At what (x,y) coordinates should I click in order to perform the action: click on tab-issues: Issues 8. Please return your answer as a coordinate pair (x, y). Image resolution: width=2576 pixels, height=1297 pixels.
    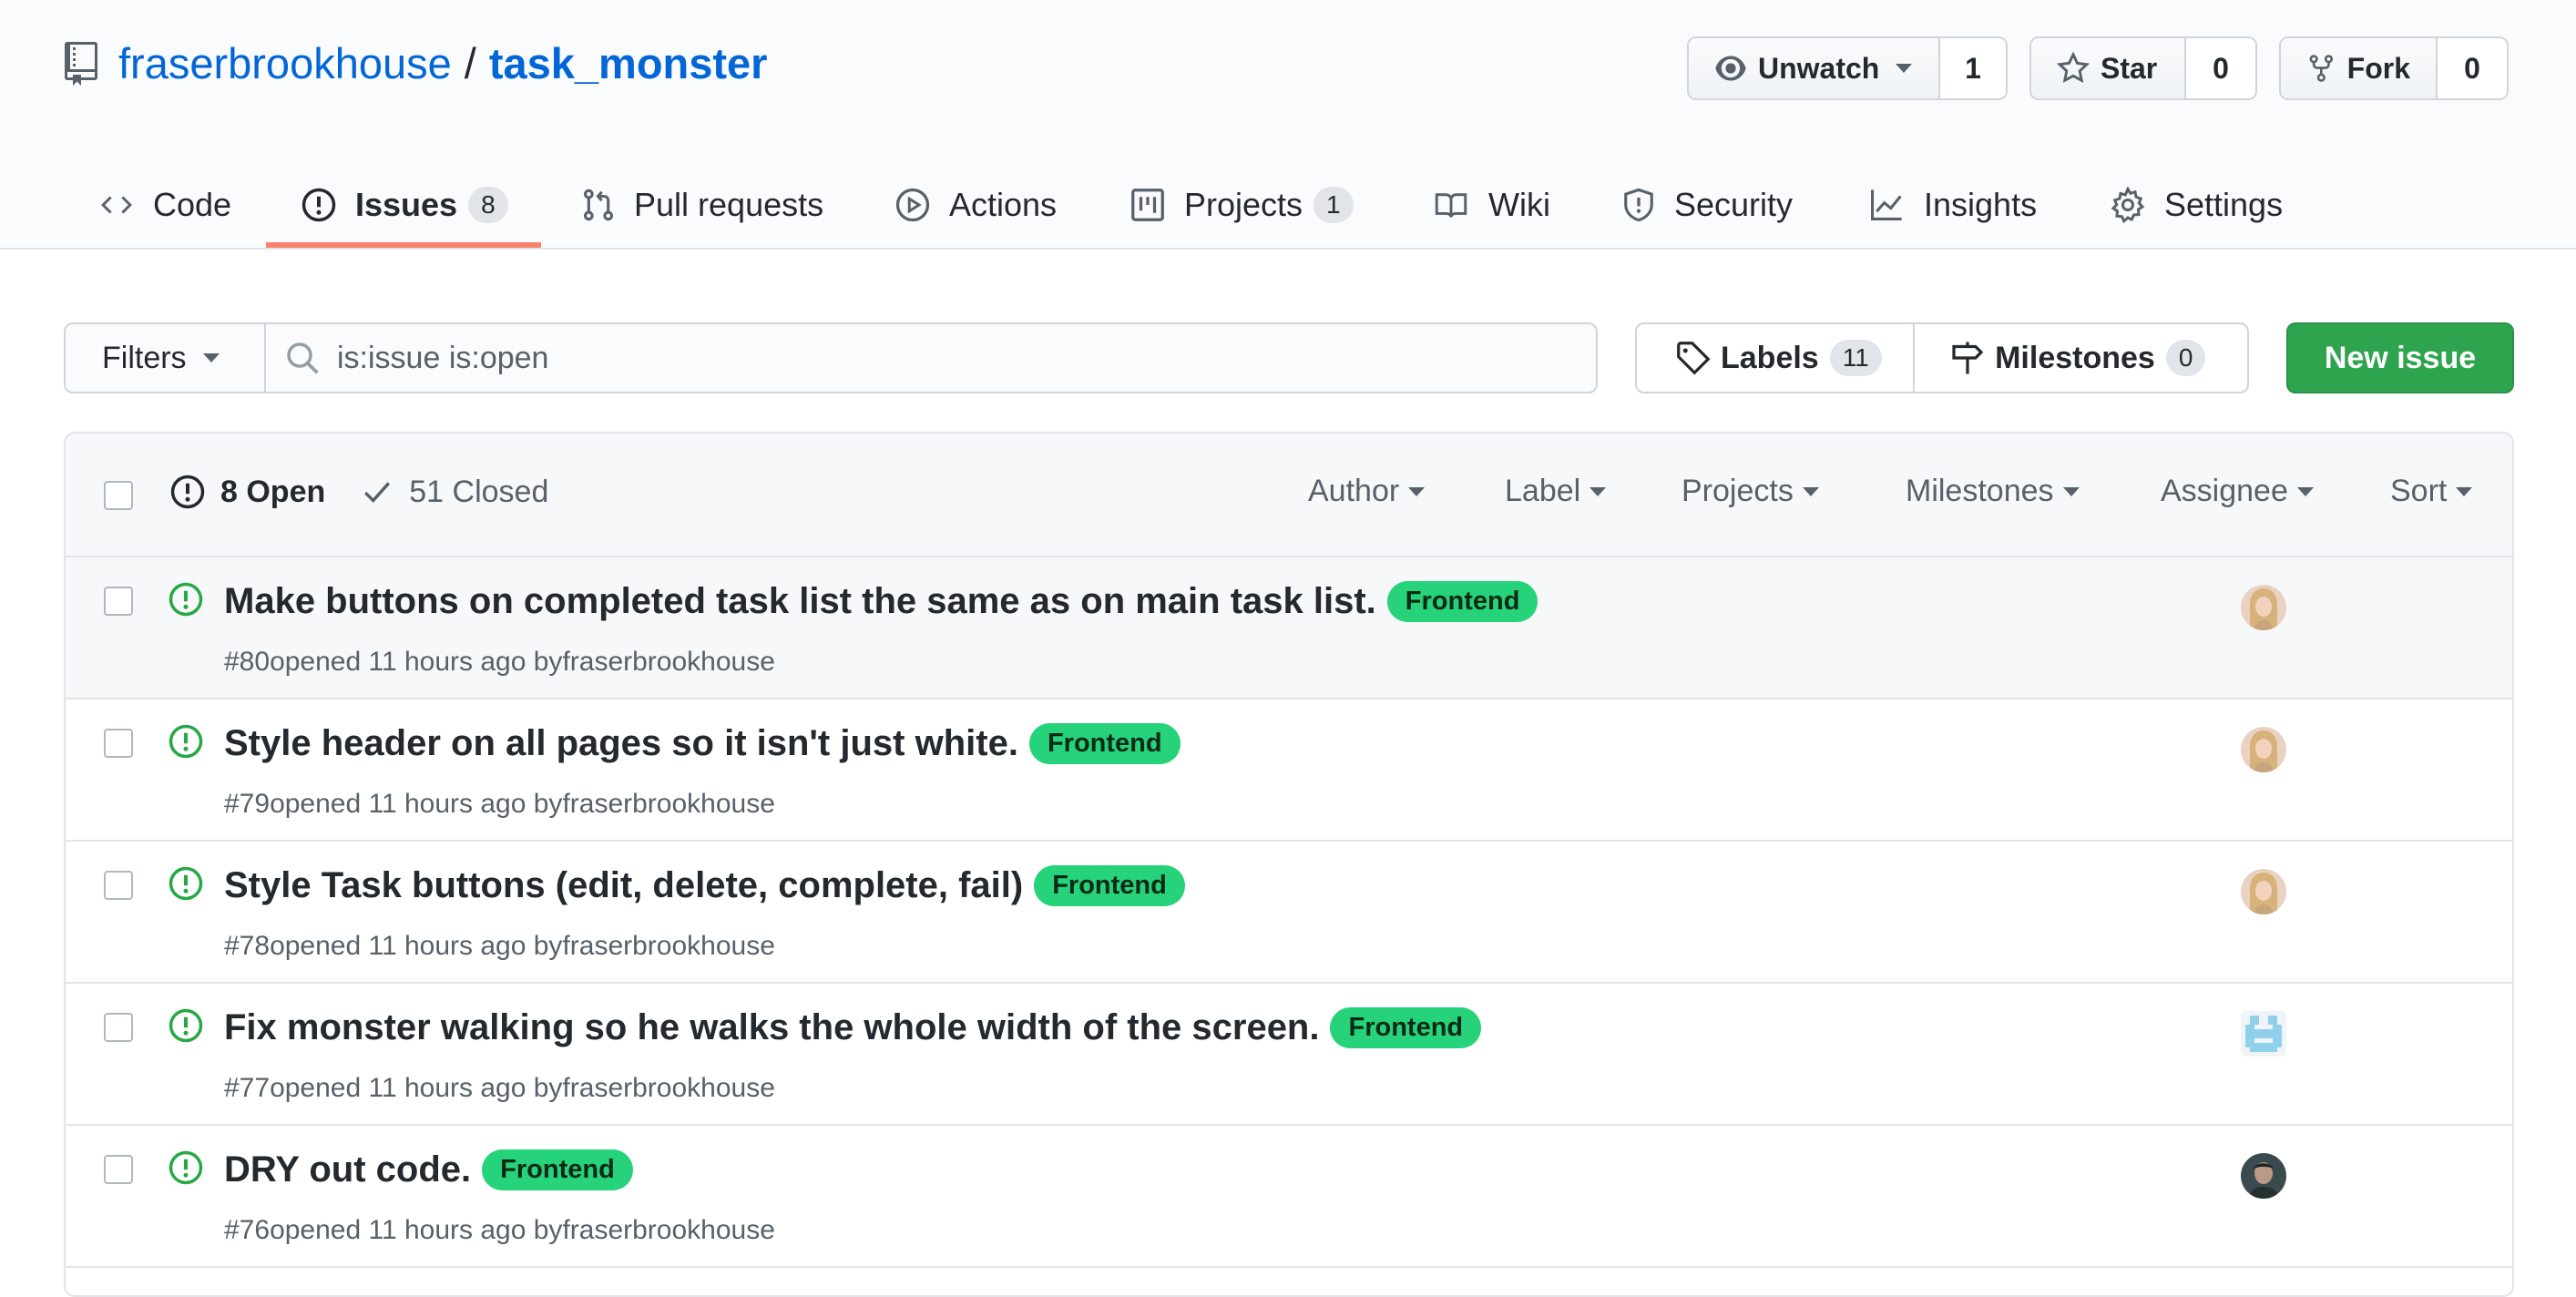
    Looking at the image, I should click on (405, 205).